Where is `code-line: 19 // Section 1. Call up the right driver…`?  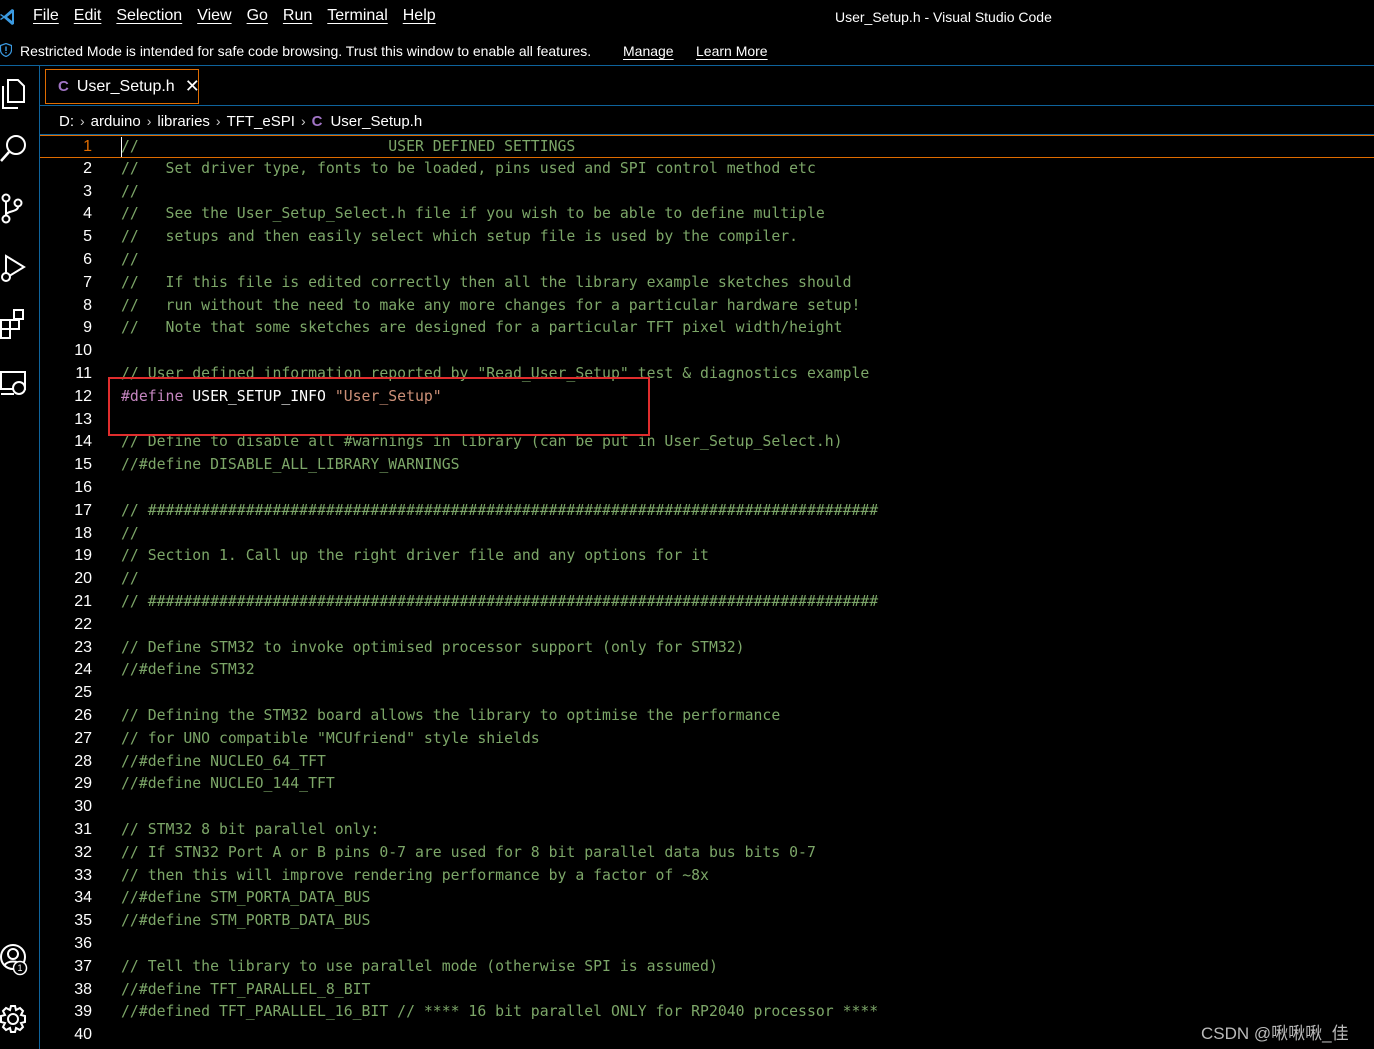
code-line: 19 // Section 1. Call up the right driver… is located at coordinates (707, 556).